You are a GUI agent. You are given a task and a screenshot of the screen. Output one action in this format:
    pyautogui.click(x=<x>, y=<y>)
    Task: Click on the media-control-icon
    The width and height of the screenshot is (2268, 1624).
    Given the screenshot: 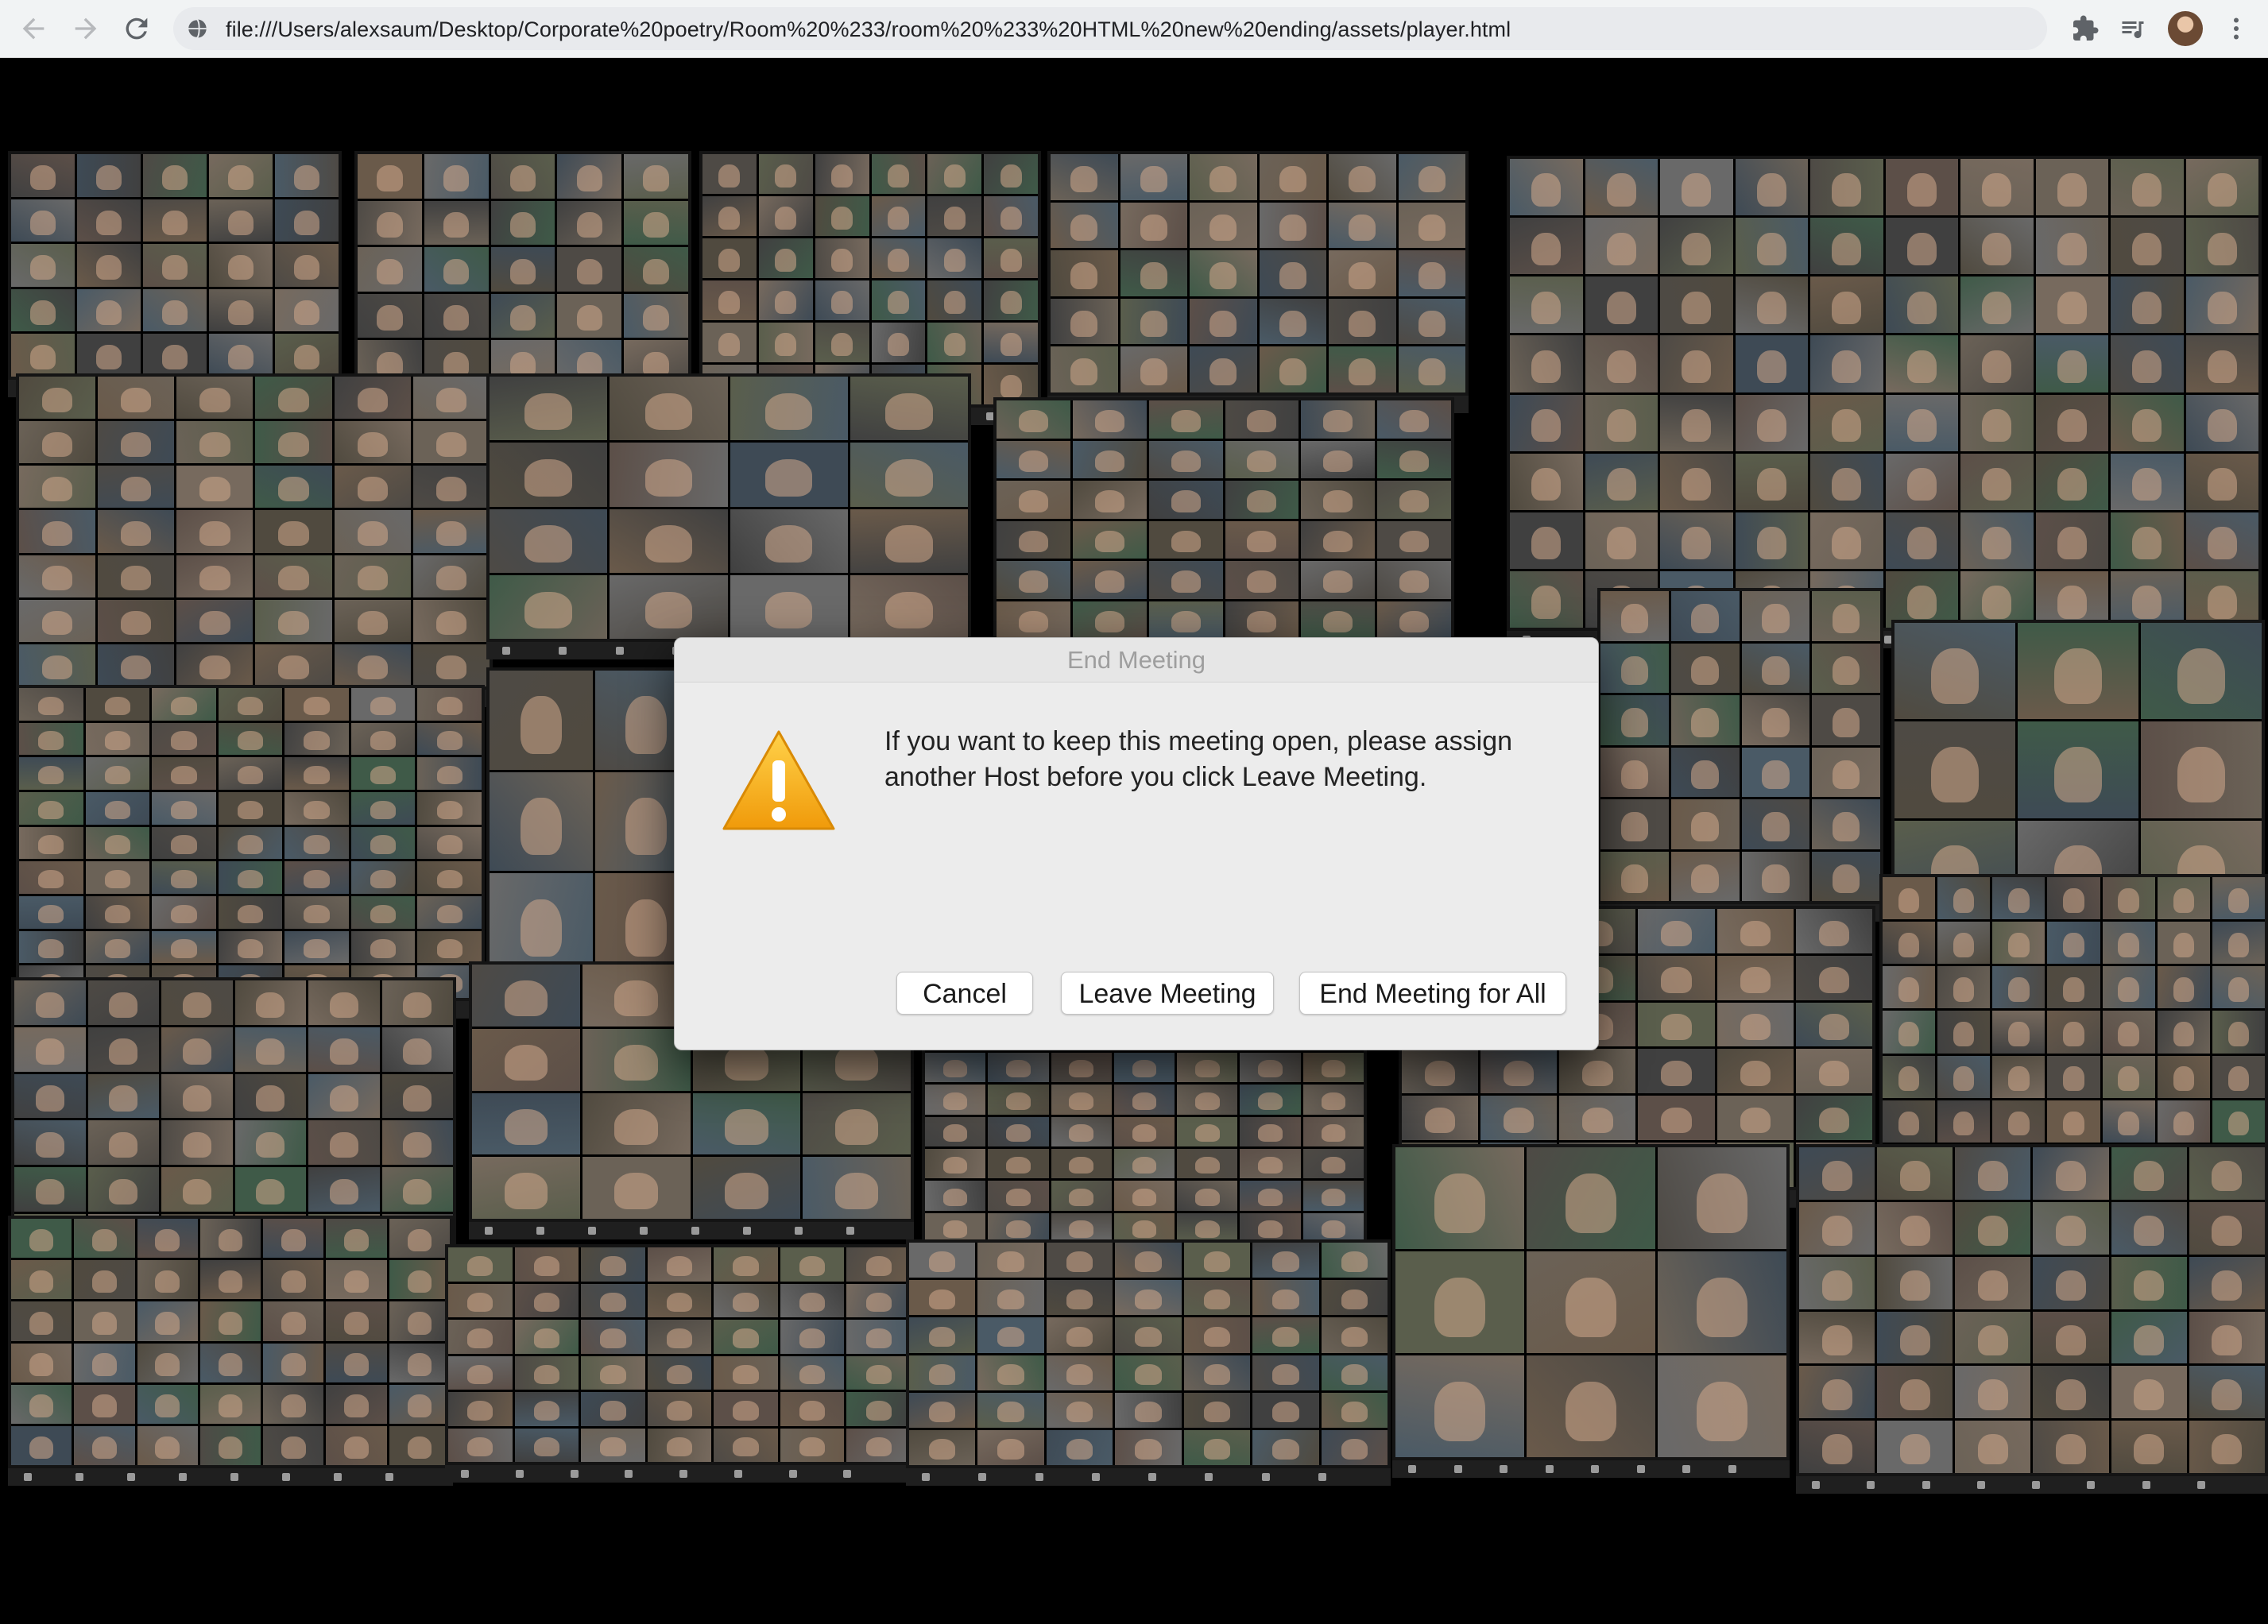 What is the action you would take?
    pyautogui.click(x=2133, y=28)
    